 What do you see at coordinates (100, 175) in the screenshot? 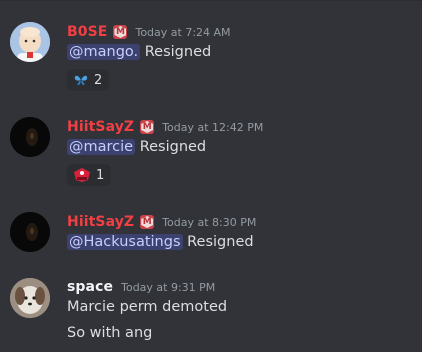
I see `reaction-count: 1` at bounding box center [100, 175].